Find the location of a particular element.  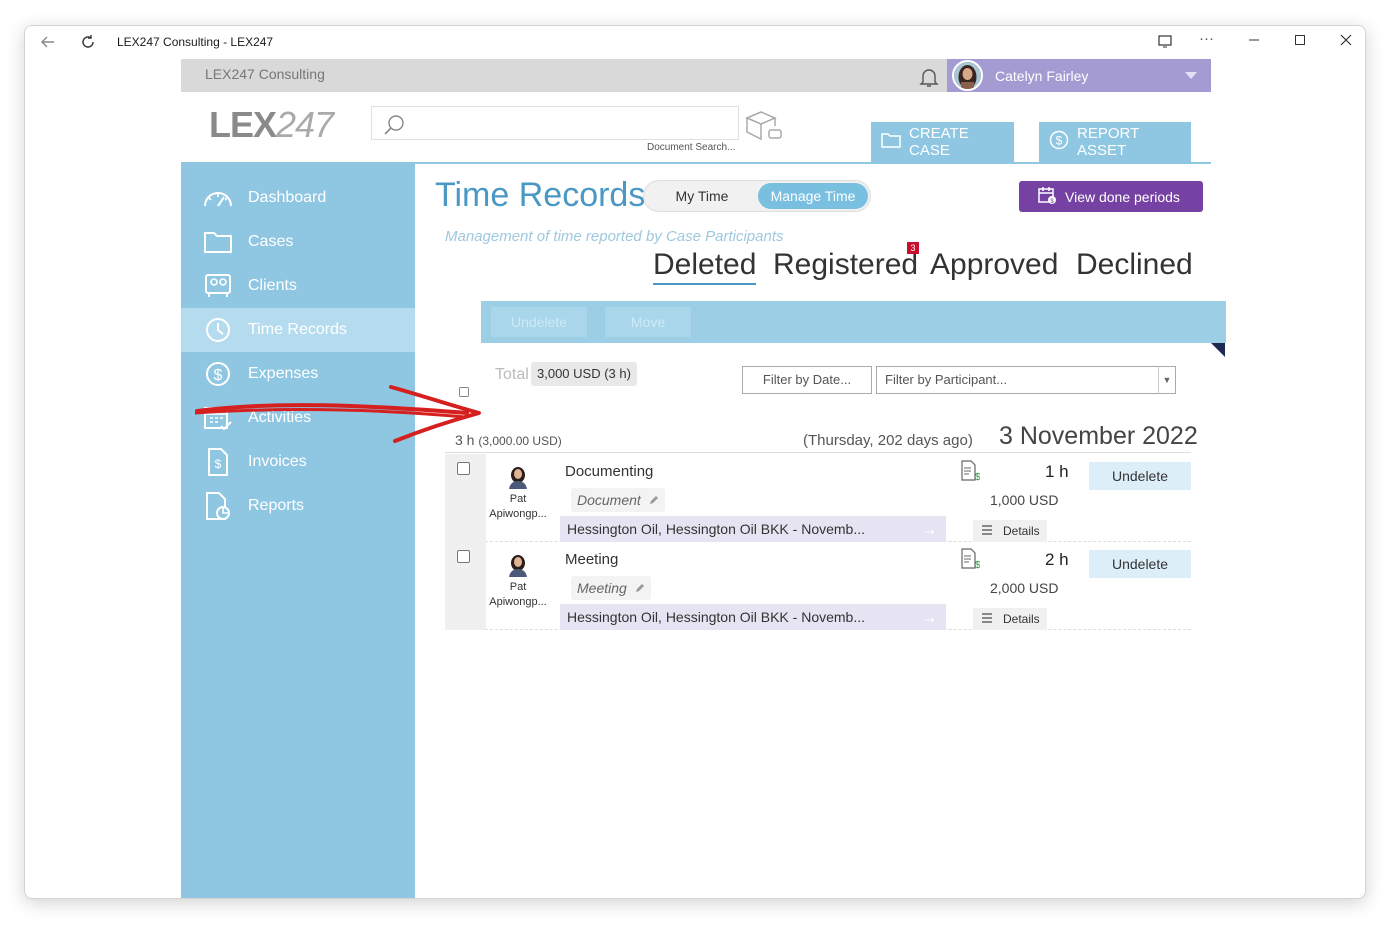

create-case-button: CREATE CASE is located at coordinates (942, 142).